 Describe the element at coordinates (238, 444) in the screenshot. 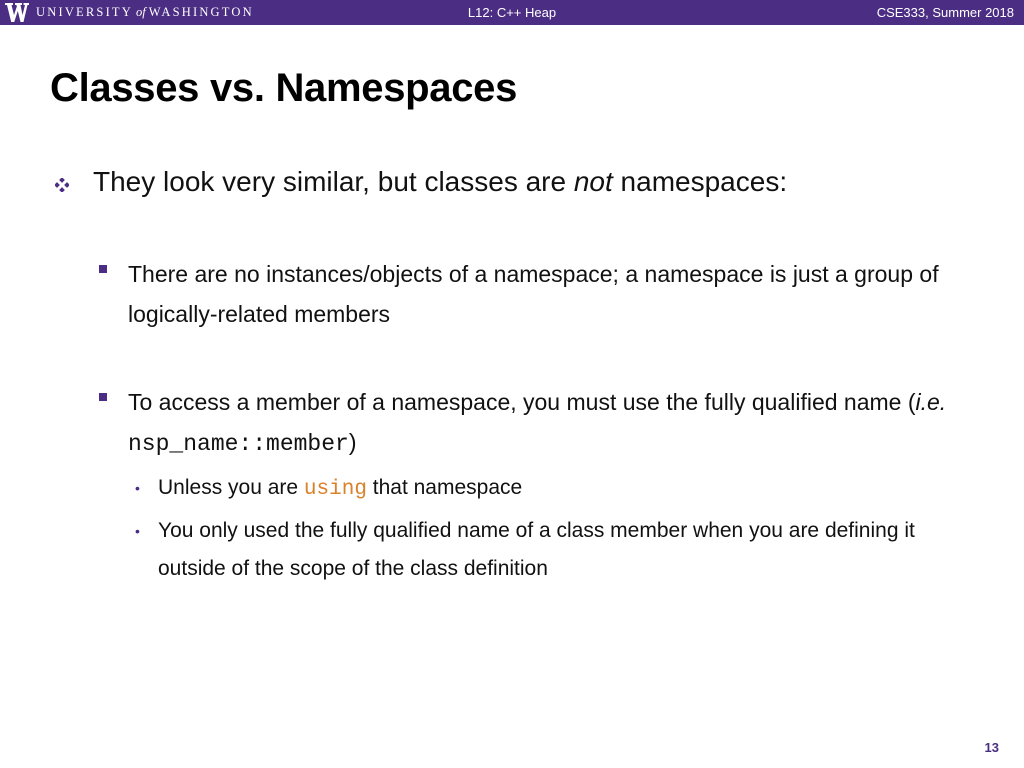

I see `code-qualified-name: nsp_name::member` at that location.